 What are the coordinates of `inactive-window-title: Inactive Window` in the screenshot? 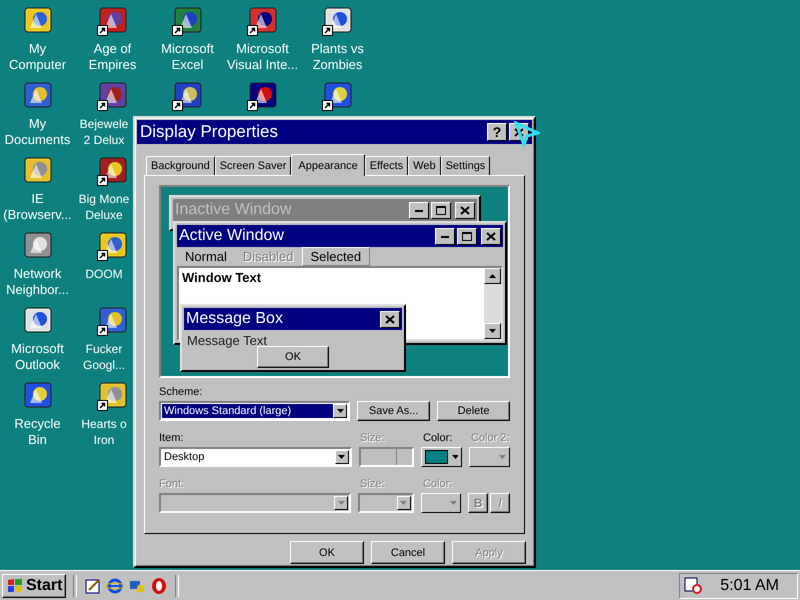 It's located at (233, 210).